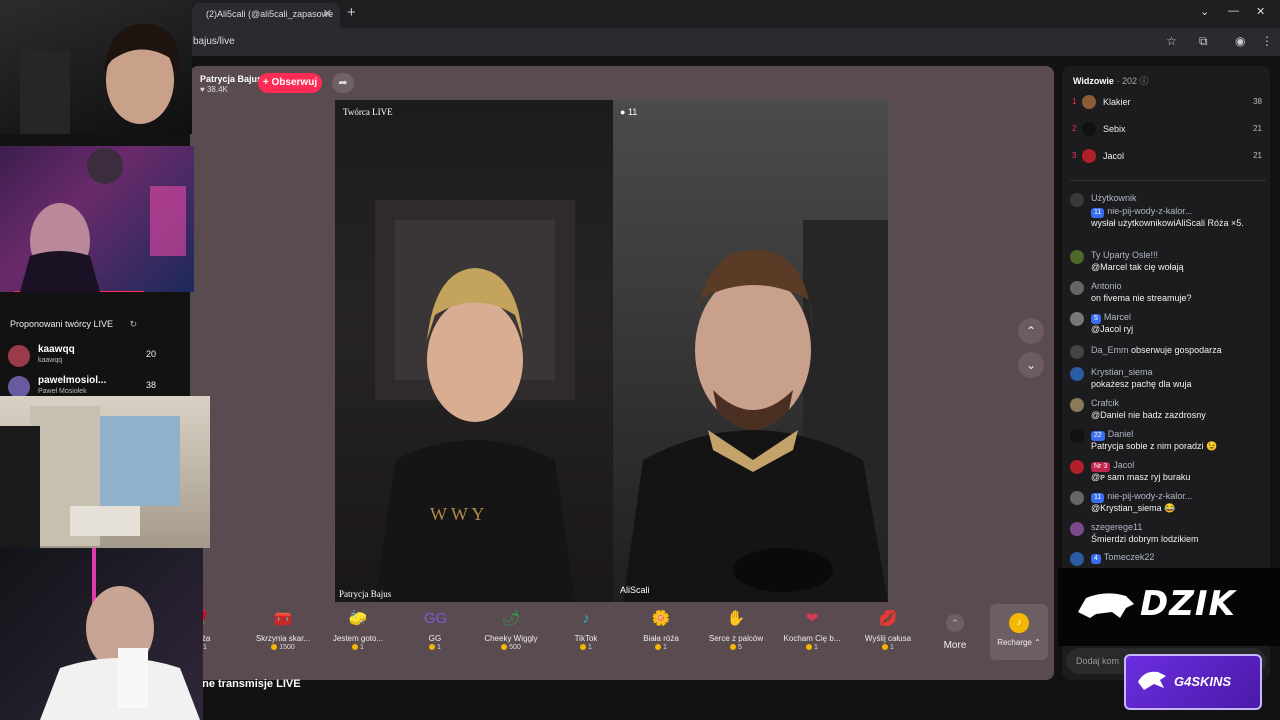 The width and height of the screenshot is (1280, 720). I want to click on close-window-icon: ✕, so click(1260, 11).